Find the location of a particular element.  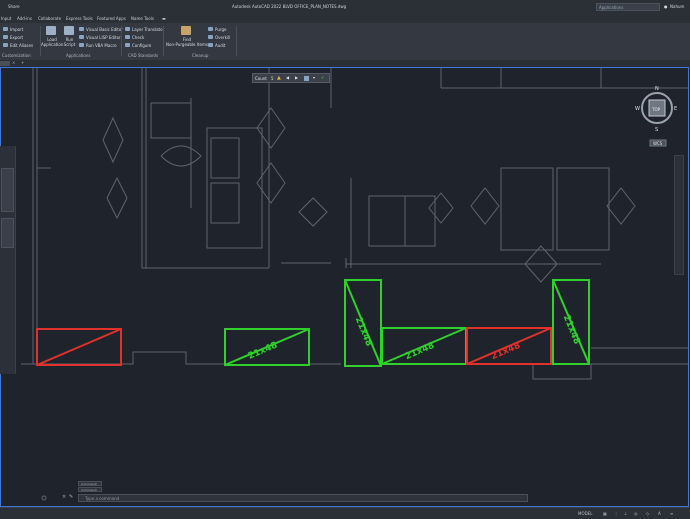

panel-cleanup-label: Cleanup is located at coordinates (200, 55).